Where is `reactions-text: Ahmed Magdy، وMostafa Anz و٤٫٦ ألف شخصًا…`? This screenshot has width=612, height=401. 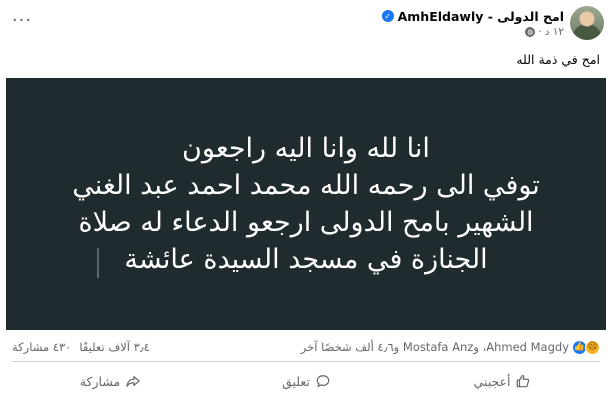
reactions-text: Ahmed Magdy، وMostafa Anz و٤٫٦ ألف شخصًا… is located at coordinates (434, 347).